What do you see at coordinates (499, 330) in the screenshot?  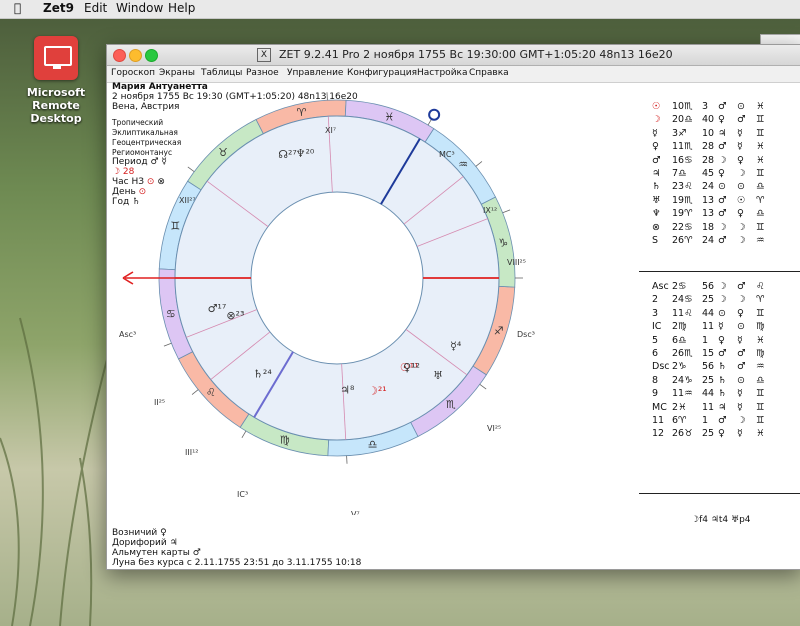 I see `zodiac-sign: ♐` at bounding box center [499, 330].